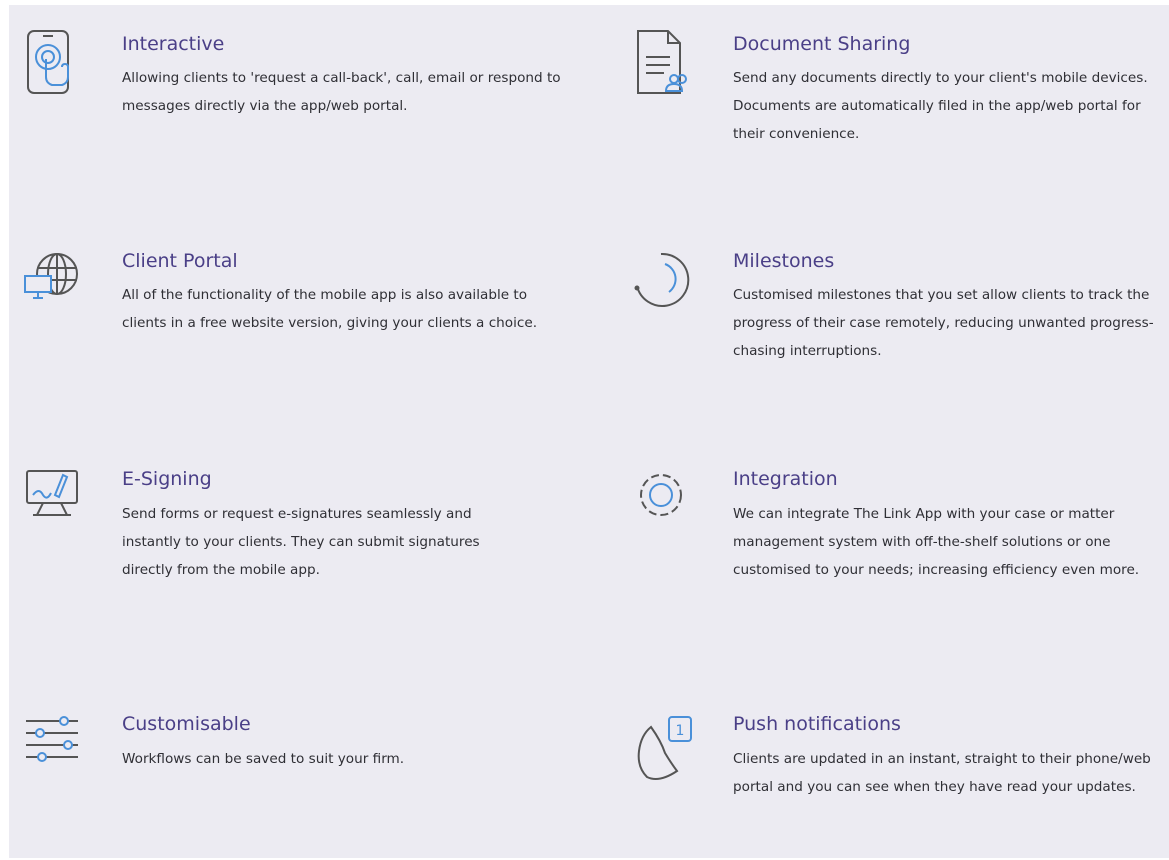 The width and height of the screenshot is (1169, 860). I want to click on gear-icon, so click(661, 502).